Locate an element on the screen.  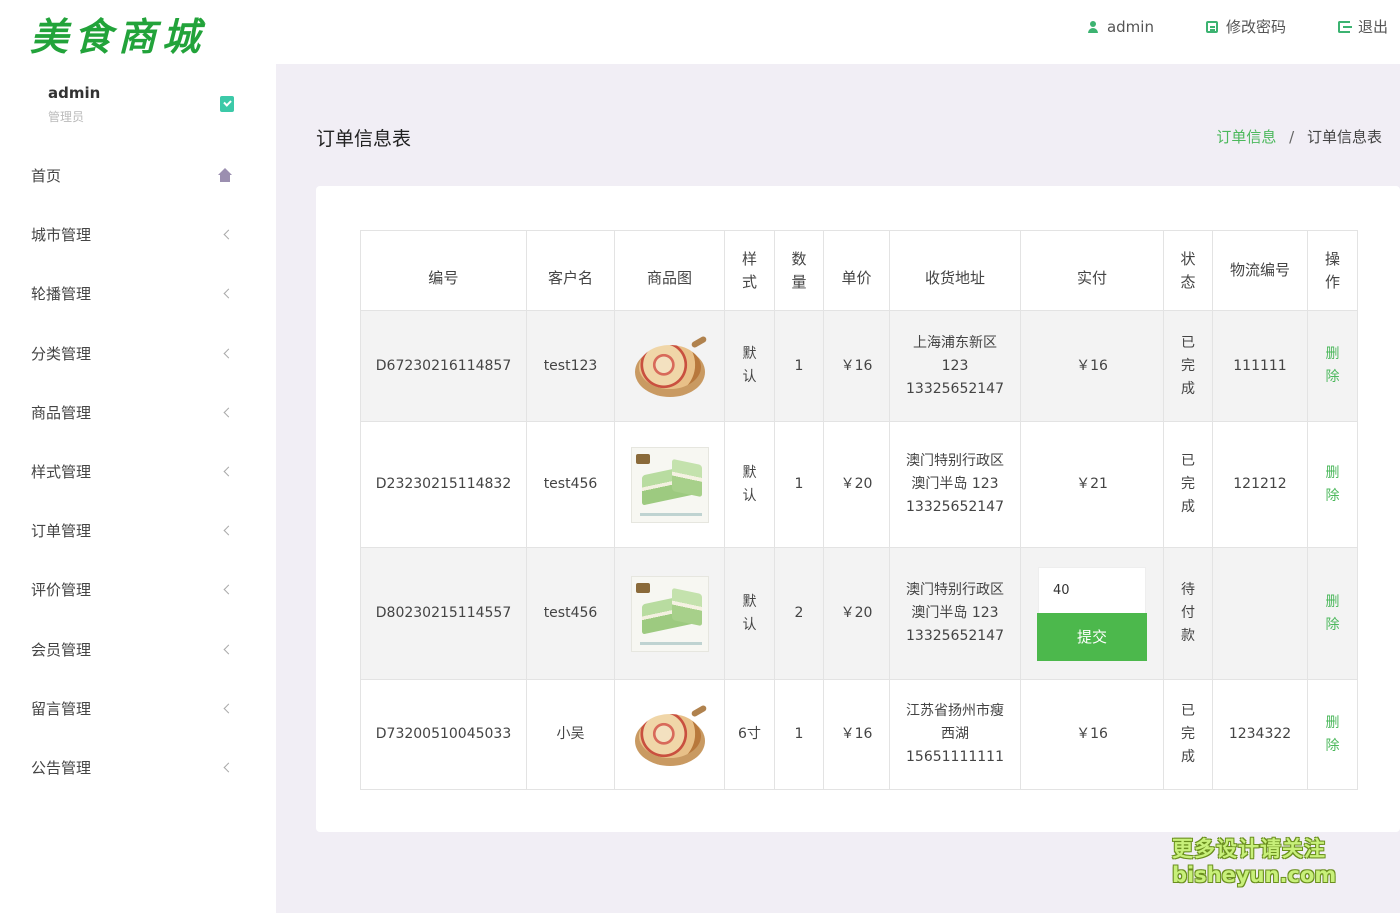
sidebar-item-label: 公告管理 is located at coordinates (61, 767).